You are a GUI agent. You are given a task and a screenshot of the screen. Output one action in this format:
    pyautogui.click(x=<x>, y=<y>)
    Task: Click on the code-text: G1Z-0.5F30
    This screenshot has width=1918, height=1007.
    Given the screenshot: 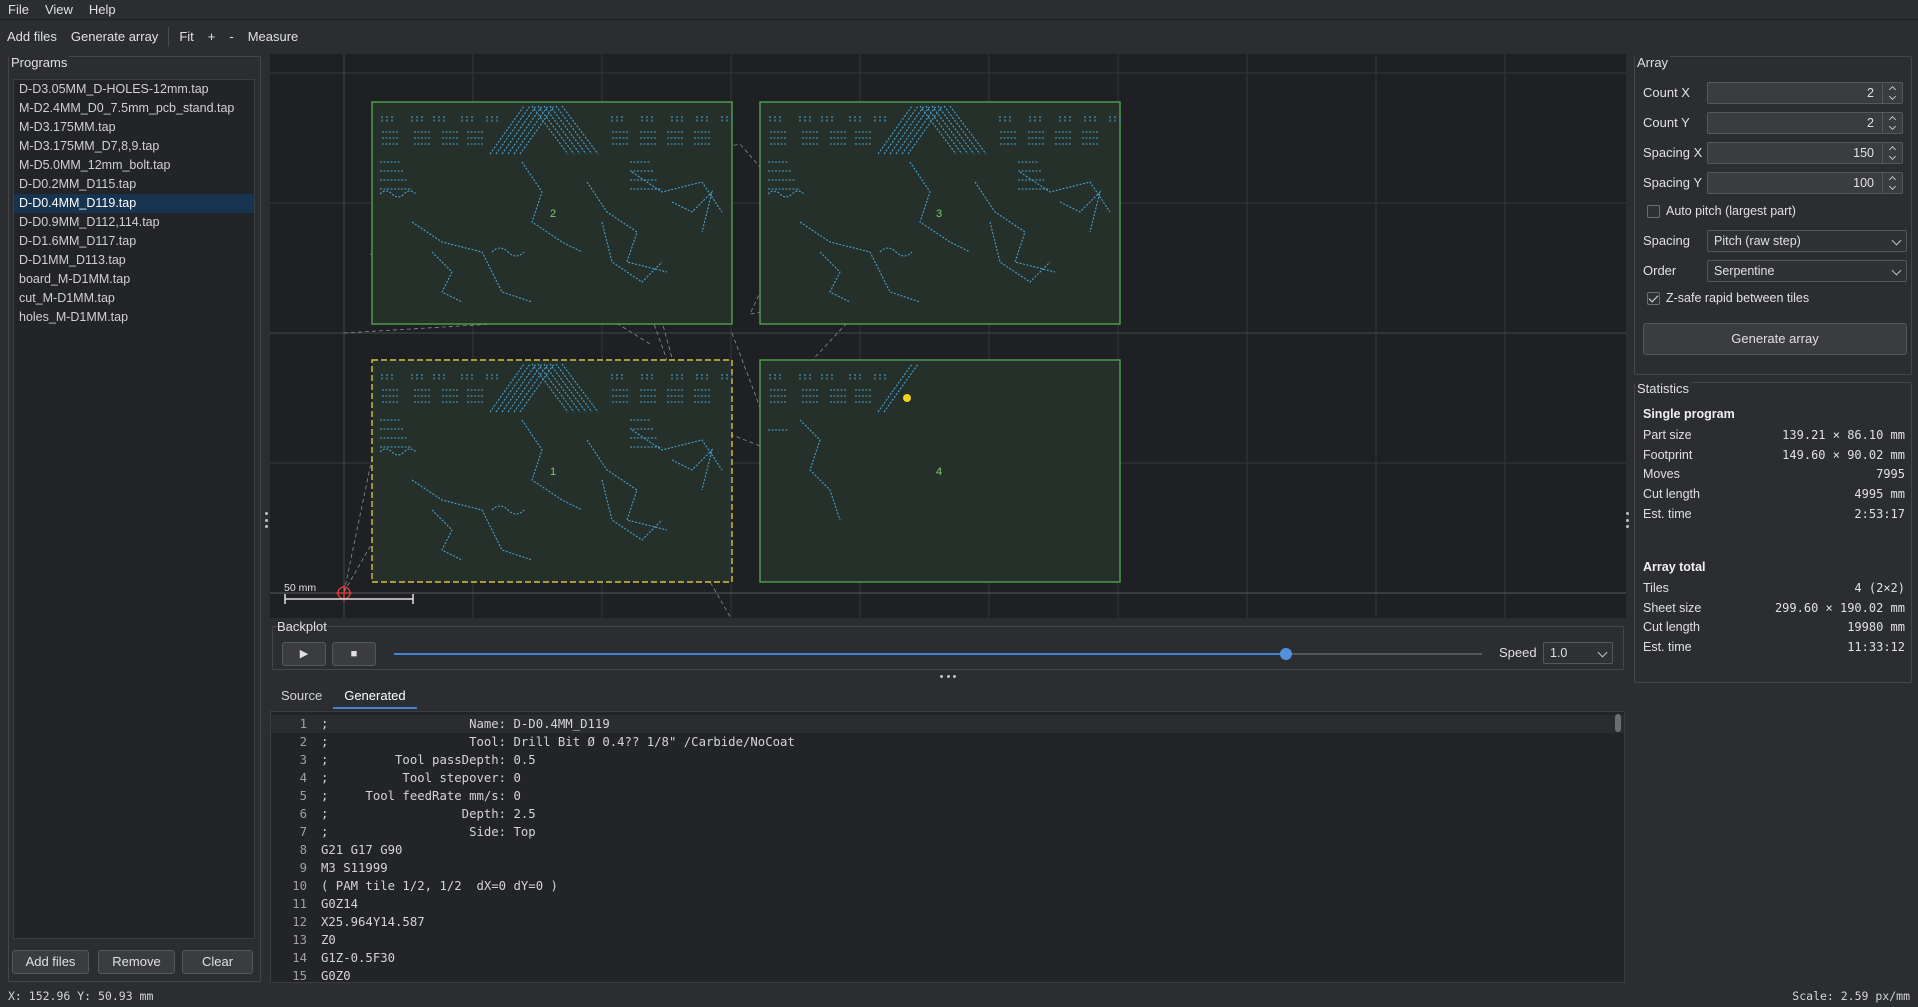 What is the action you would take?
    pyautogui.click(x=358, y=958)
    